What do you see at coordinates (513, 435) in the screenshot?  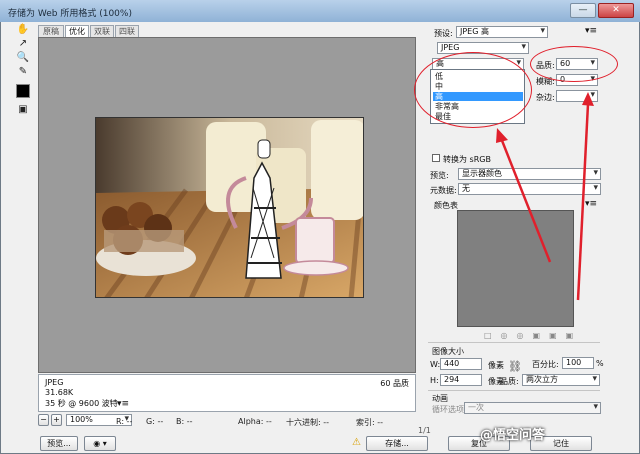 I see `watermark-text: @悟空问答` at bounding box center [513, 435].